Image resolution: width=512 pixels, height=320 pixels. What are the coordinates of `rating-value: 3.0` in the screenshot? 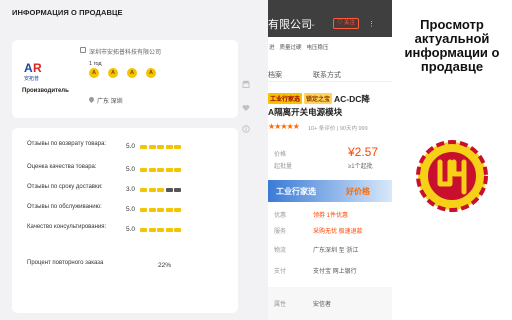 It's located at (131, 189).